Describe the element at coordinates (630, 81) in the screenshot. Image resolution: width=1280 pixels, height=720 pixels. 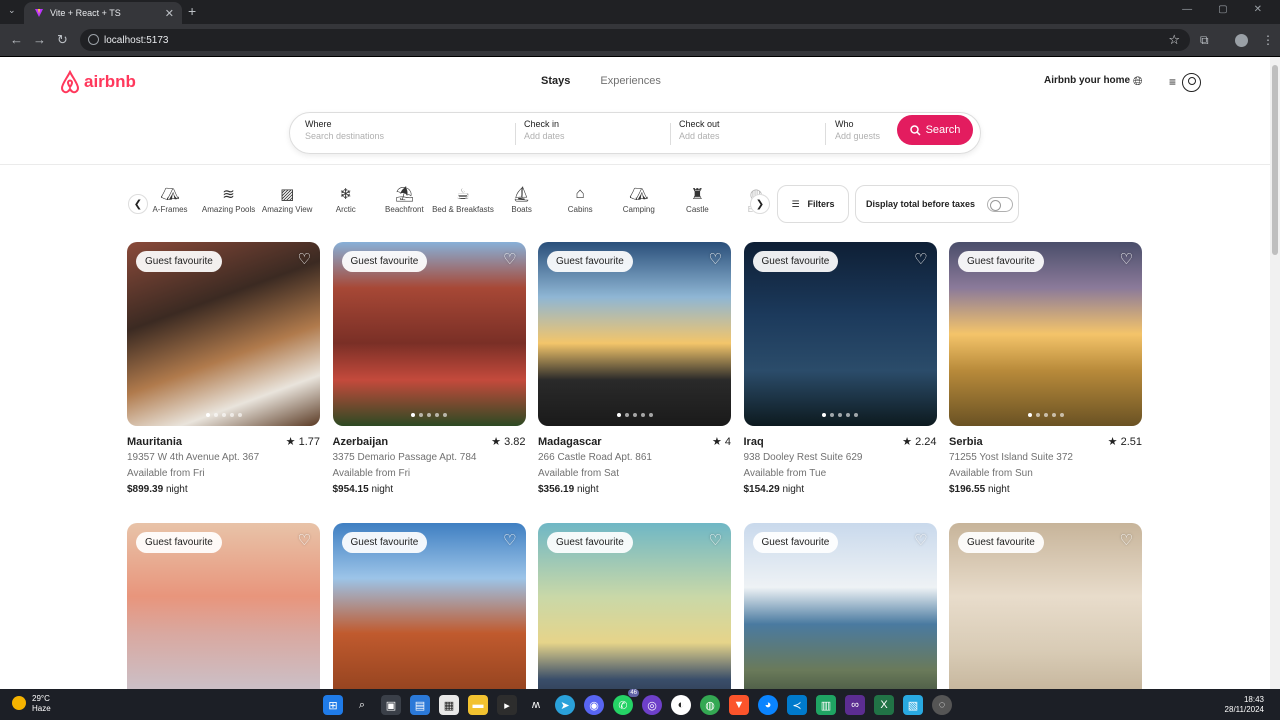
I see `tab-experiences: Experiences` at that location.